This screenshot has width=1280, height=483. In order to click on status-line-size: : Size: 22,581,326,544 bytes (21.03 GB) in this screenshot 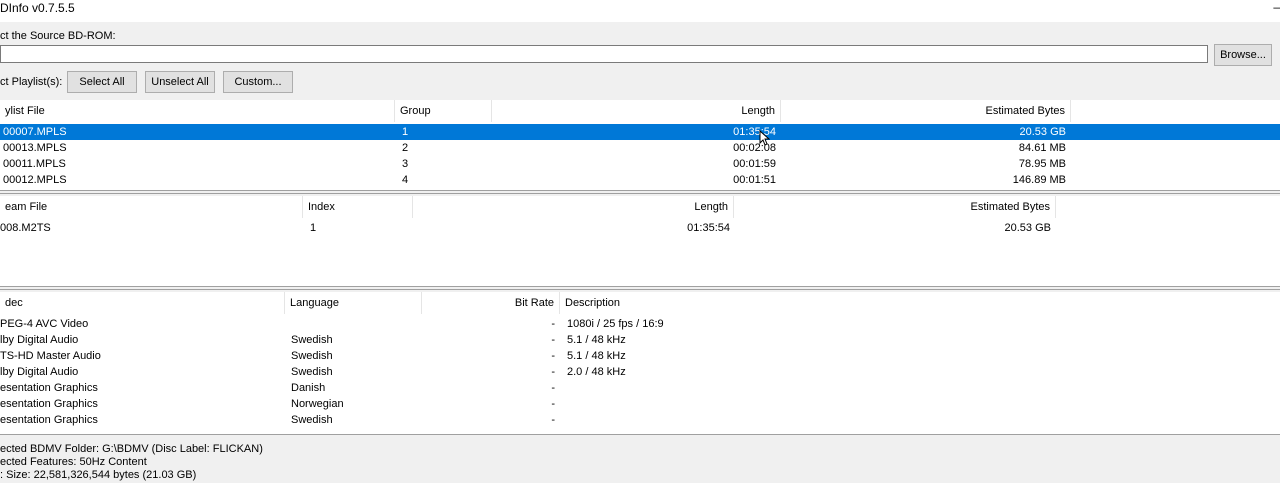, I will do `click(98, 475)`.